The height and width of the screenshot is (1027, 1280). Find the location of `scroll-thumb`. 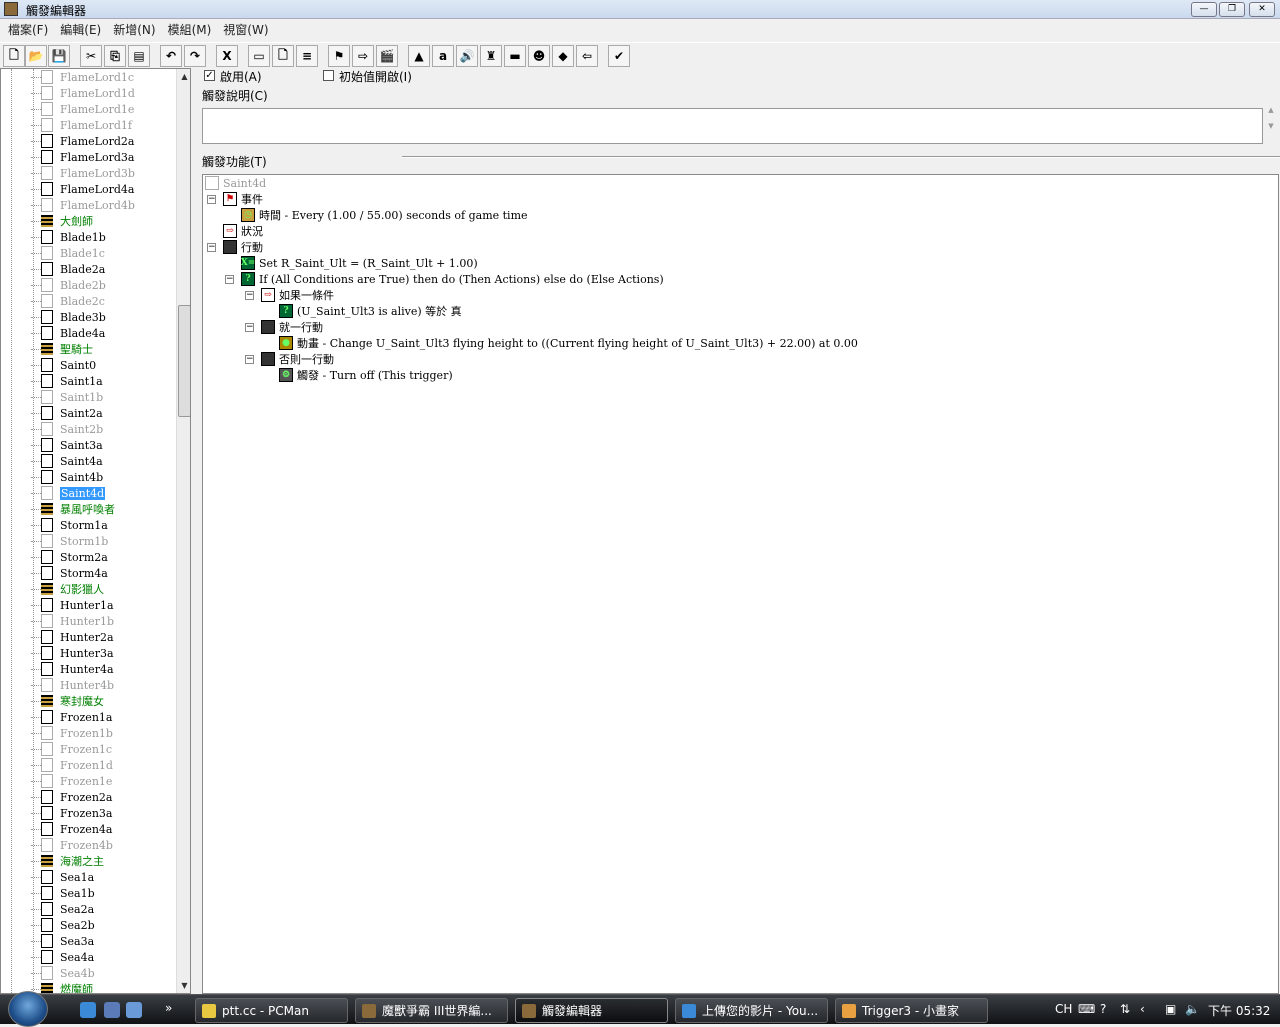

scroll-thumb is located at coordinates (184, 361).